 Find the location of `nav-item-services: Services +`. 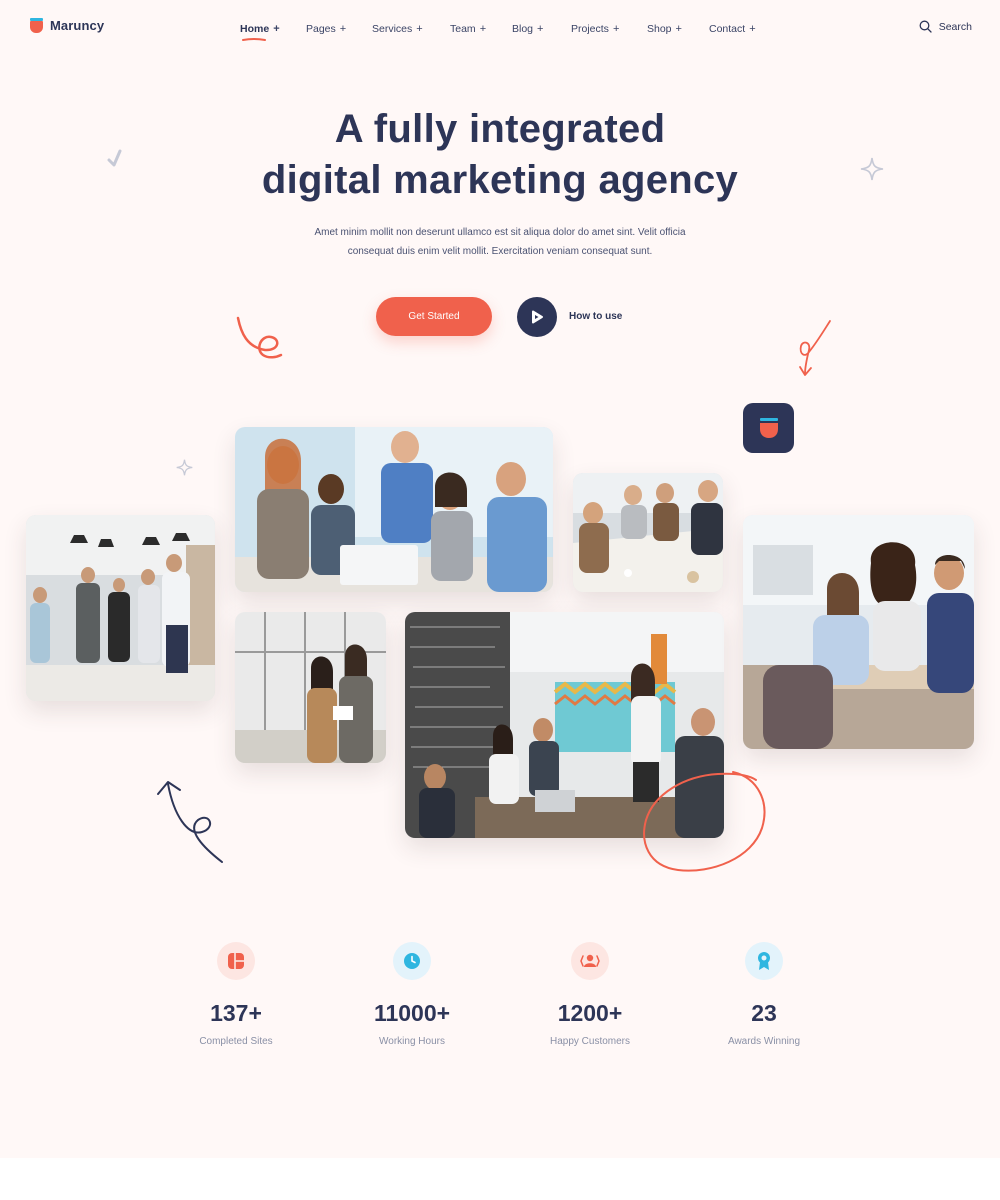

nav-item-services: Services + is located at coordinates (397, 29).